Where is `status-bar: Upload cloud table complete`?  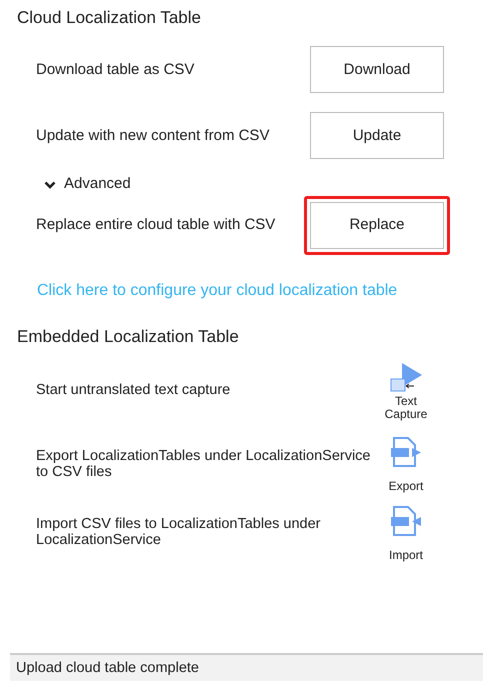
status-bar: Upload cloud table complete is located at coordinates (246, 667).